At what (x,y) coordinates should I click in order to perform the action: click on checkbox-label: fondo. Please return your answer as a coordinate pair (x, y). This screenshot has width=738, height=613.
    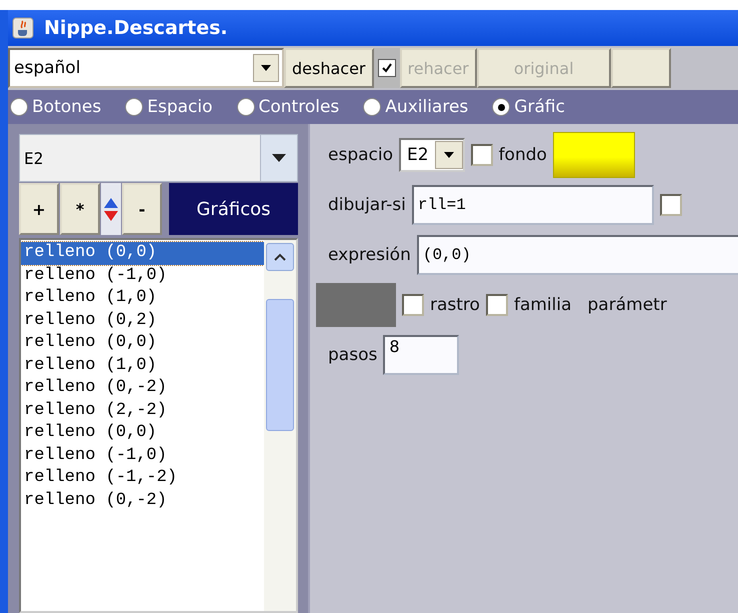
    Looking at the image, I should click on (522, 155).